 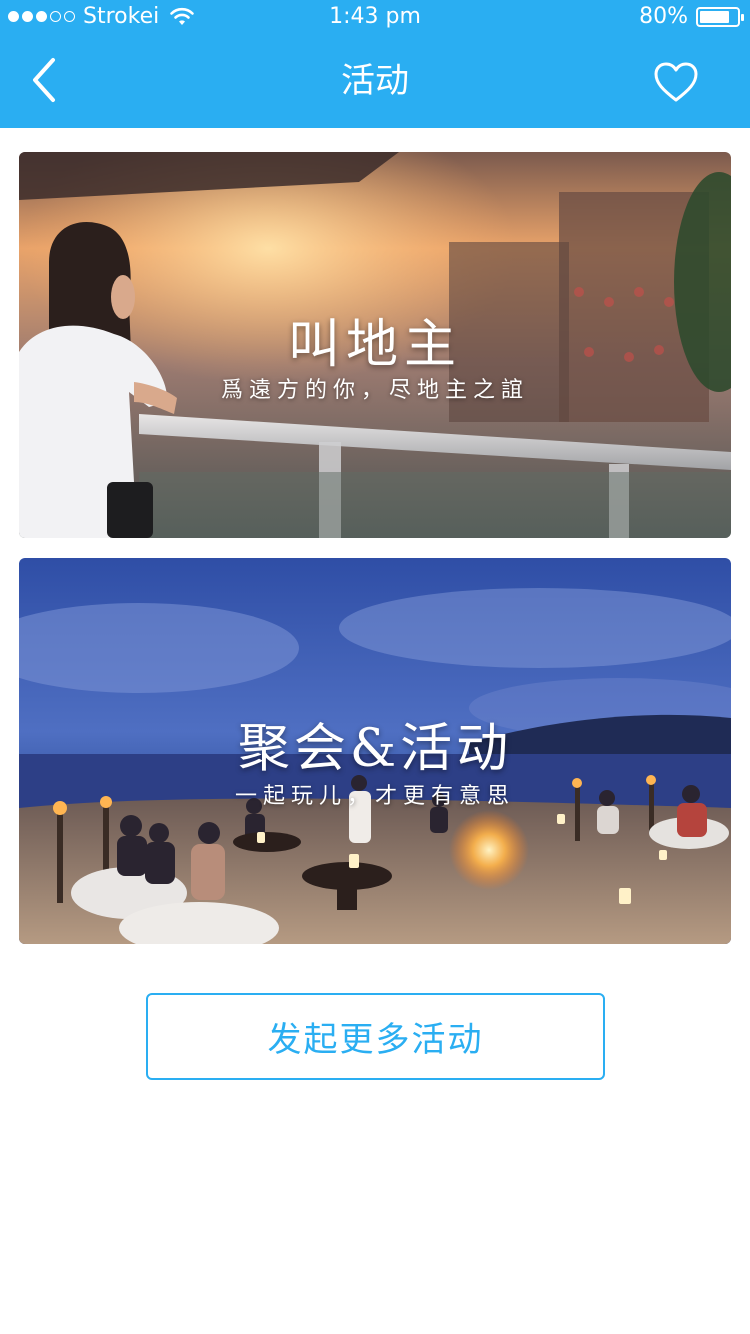 I want to click on battery-level-fill, so click(x=714, y=16).